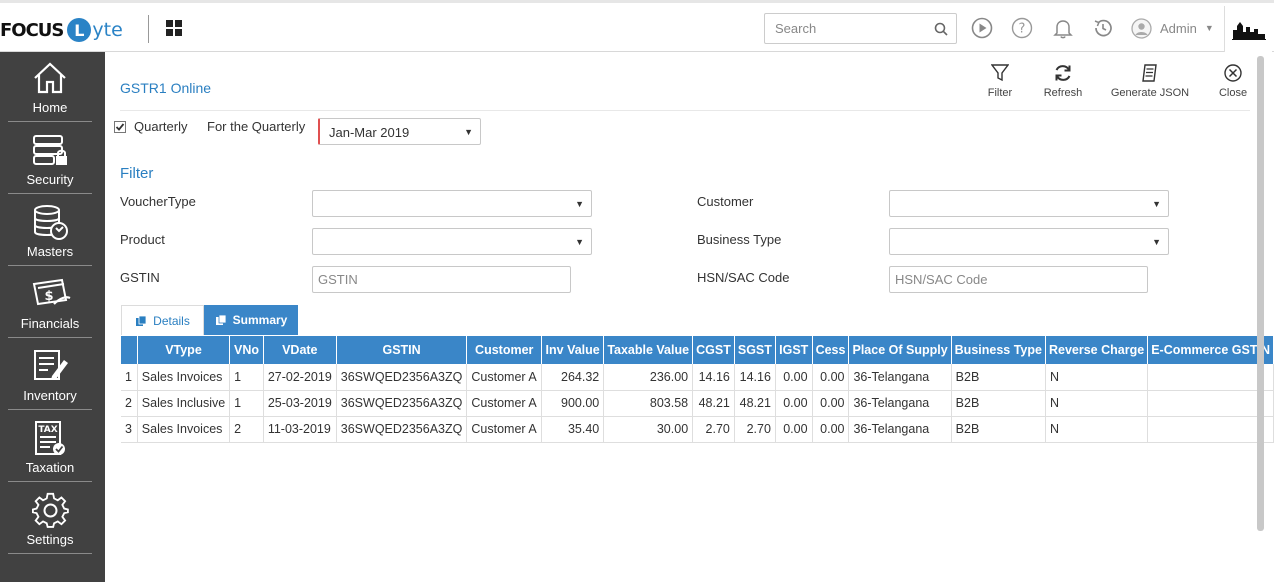  Describe the element at coordinates (50, 78) in the screenshot. I see `home-icon` at that location.